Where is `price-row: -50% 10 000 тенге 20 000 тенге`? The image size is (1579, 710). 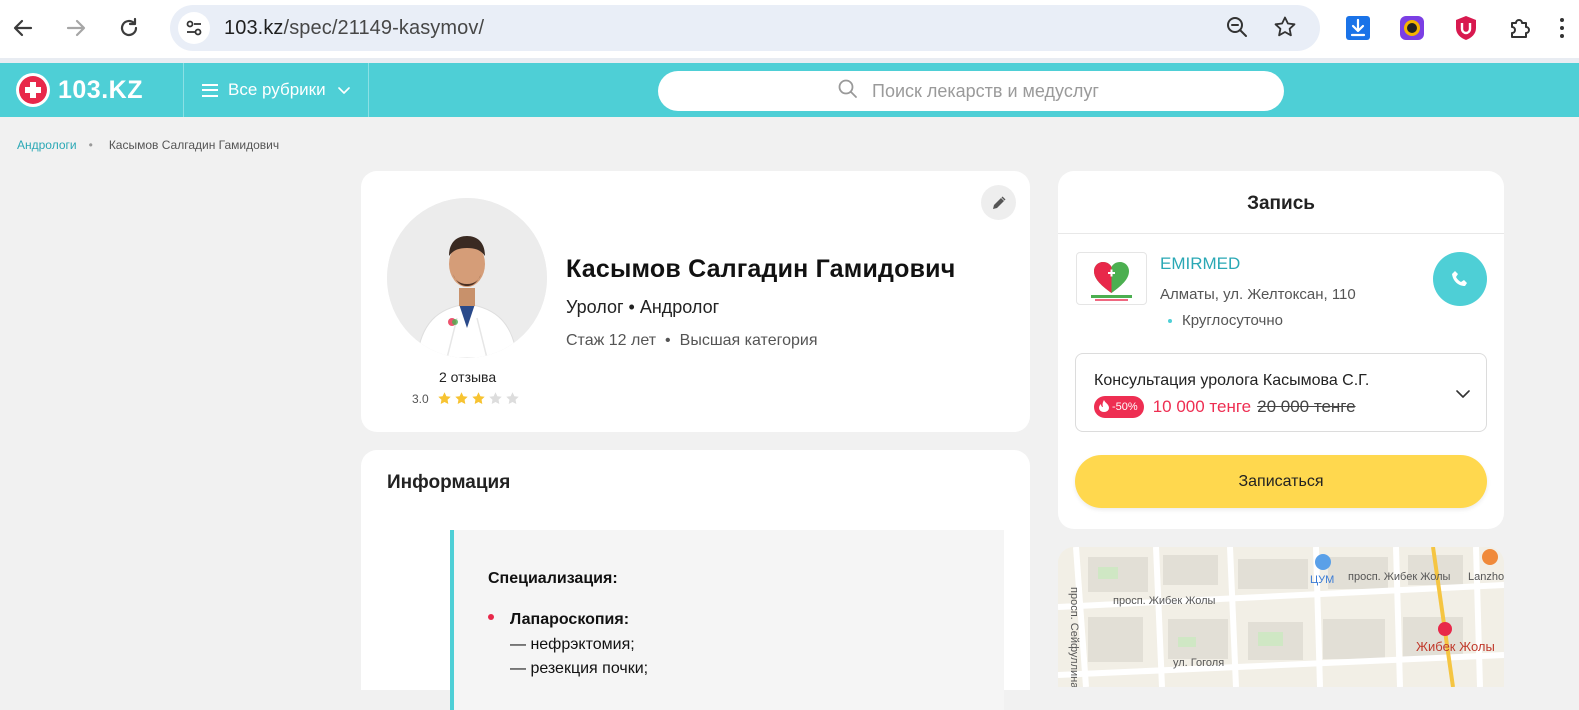 price-row: -50% 10 000 тенге 20 000 тенге is located at coordinates (1225, 407).